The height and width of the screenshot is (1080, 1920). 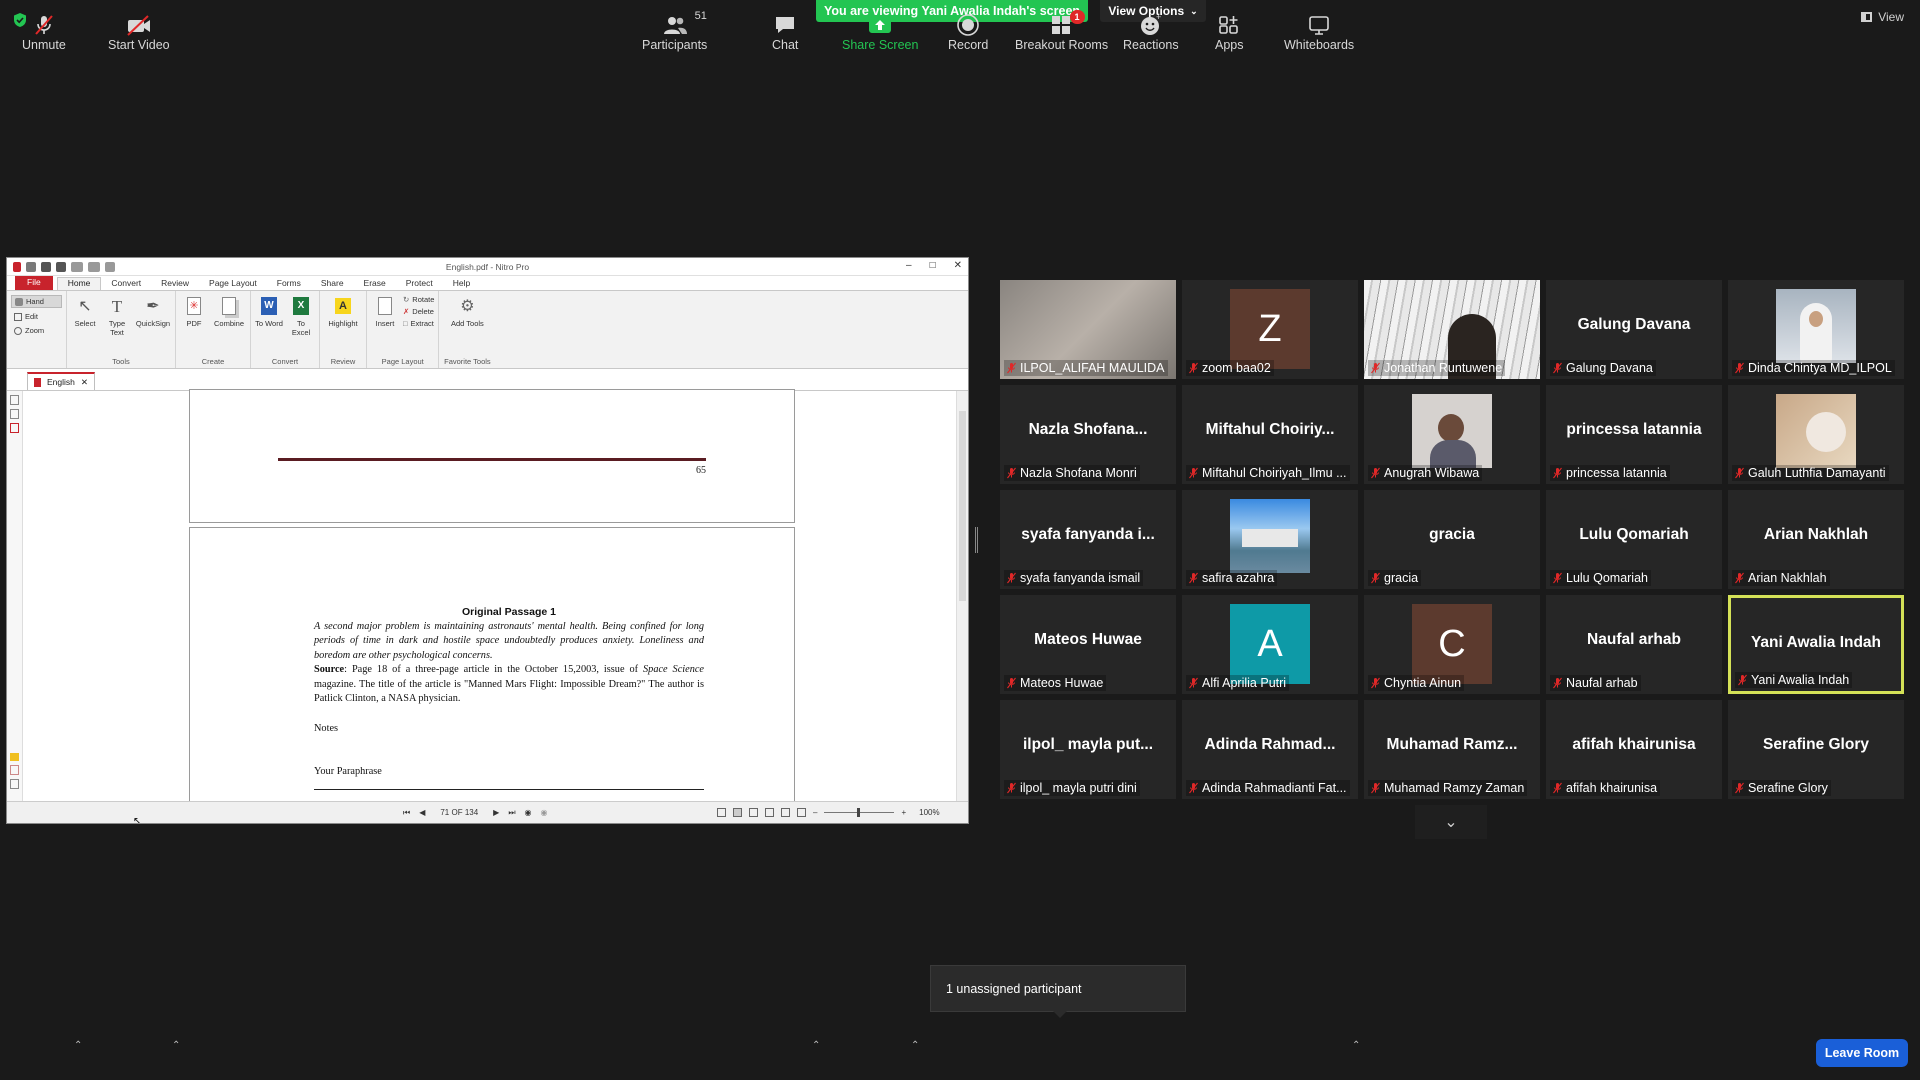 What do you see at coordinates (674, 31) in the screenshot?
I see `participants-button: 51 Participants` at bounding box center [674, 31].